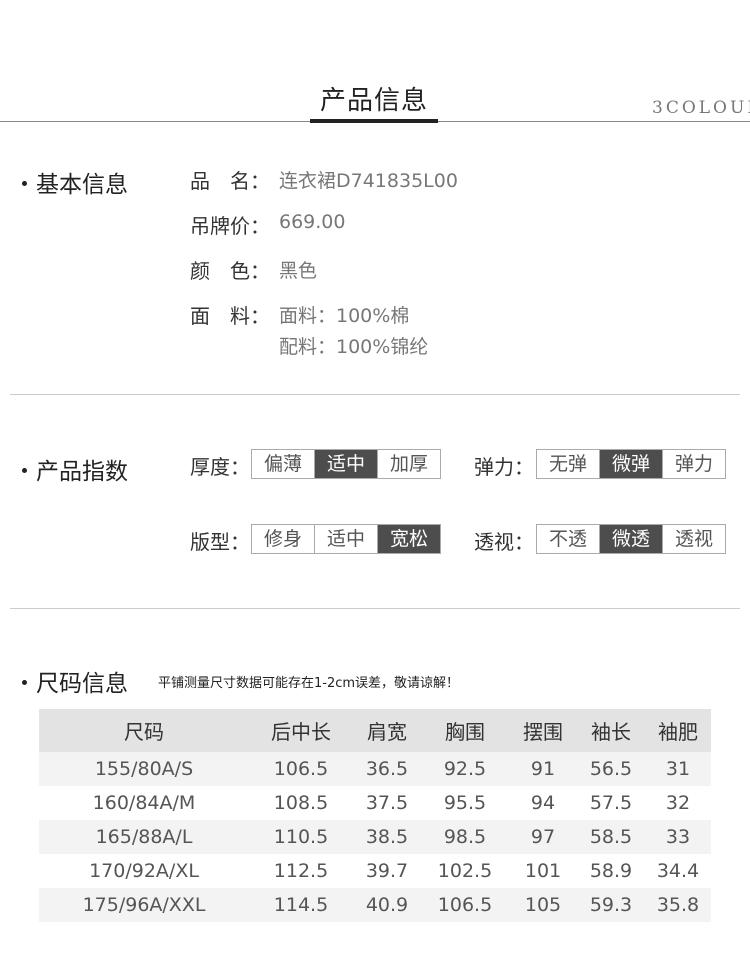 Image resolution: width=750 pixels, height=967 pixels. I want to click on thickness-scale: 偏薄 适中 加厚, so click(346, 464).